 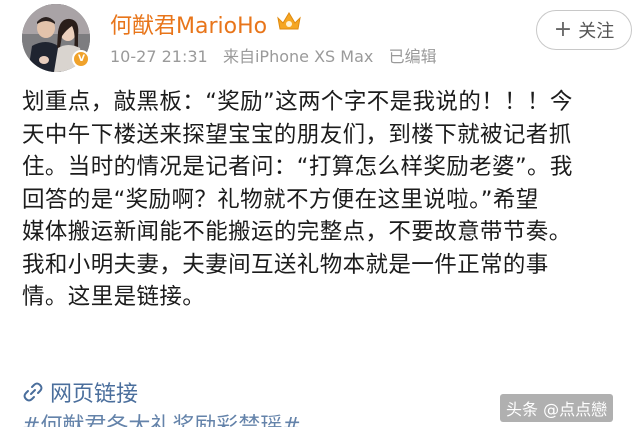 What do you see at coordinates (81, 59) in the screenshot?
I see `verified-badge-icon: V` at bounding box center [81, 59].